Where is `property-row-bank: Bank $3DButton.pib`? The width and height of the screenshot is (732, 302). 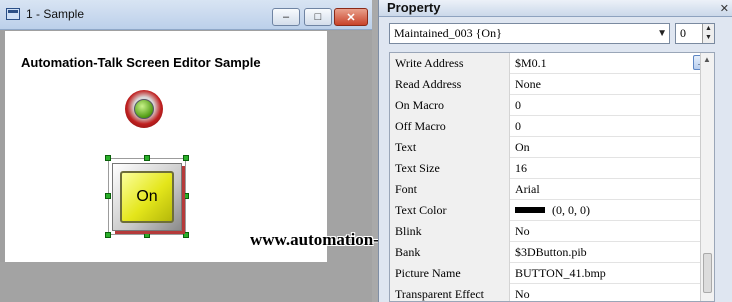
property-row-bank: Bank $3DButton.pib is located at coordinates (552, 252).